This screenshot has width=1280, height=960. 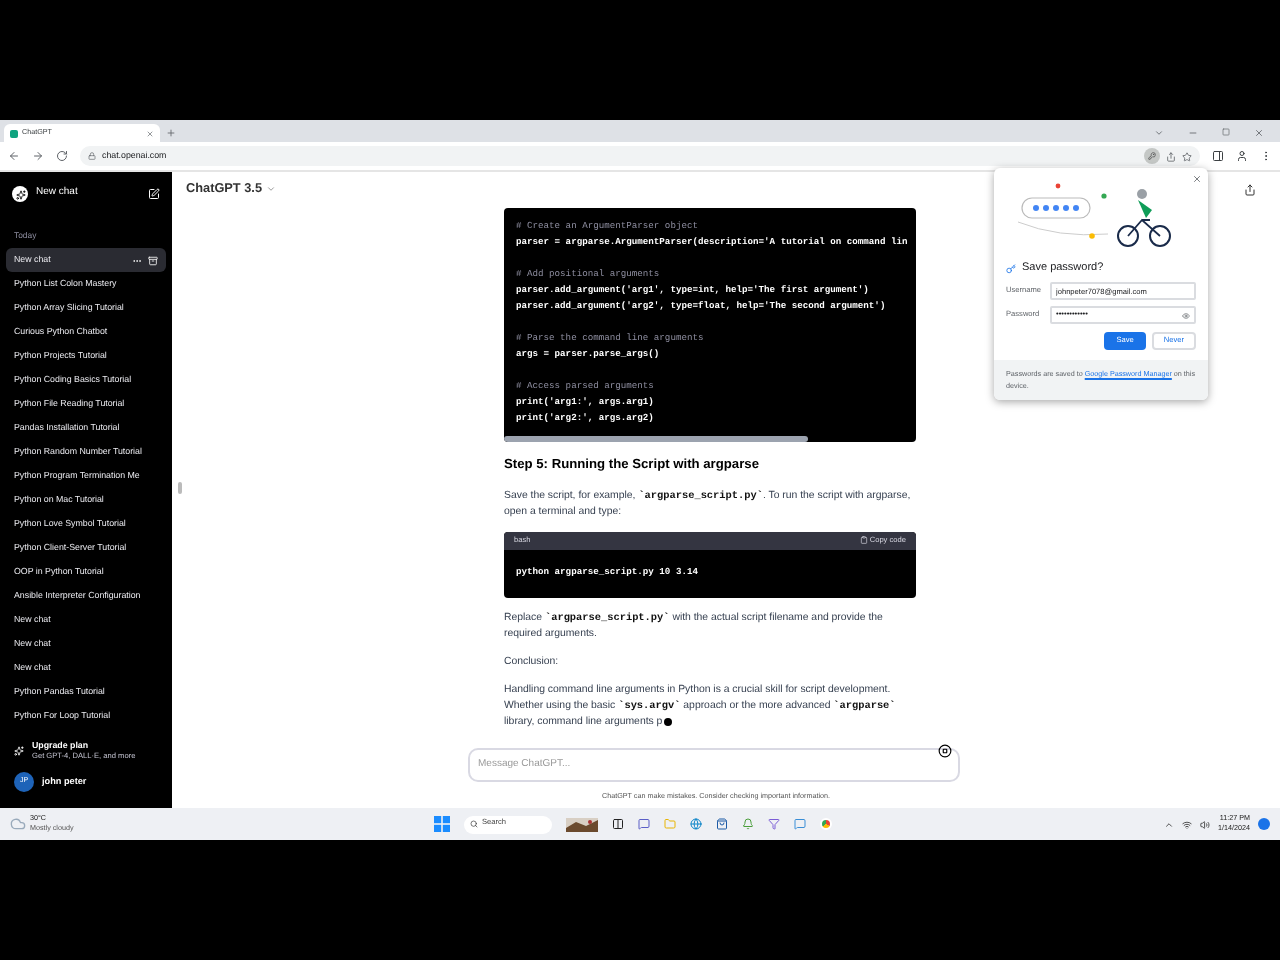 What do you see at coordinates (1186, 315) in the screenshot?
I see `eye-icon` at bounding box center [1186, 315].